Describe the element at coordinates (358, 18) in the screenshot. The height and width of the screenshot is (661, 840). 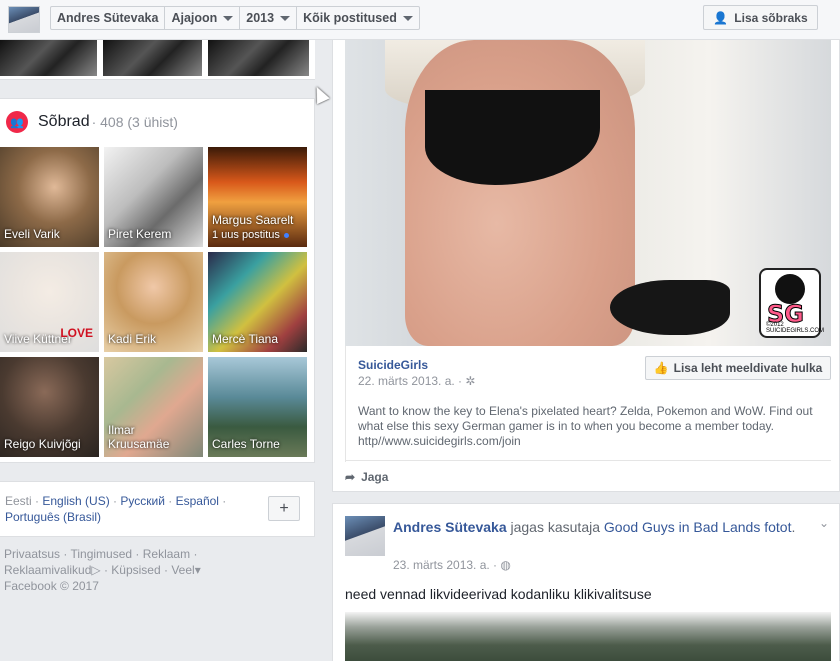
I see `post-filter-dropdown: Kõik postitused` at that location.